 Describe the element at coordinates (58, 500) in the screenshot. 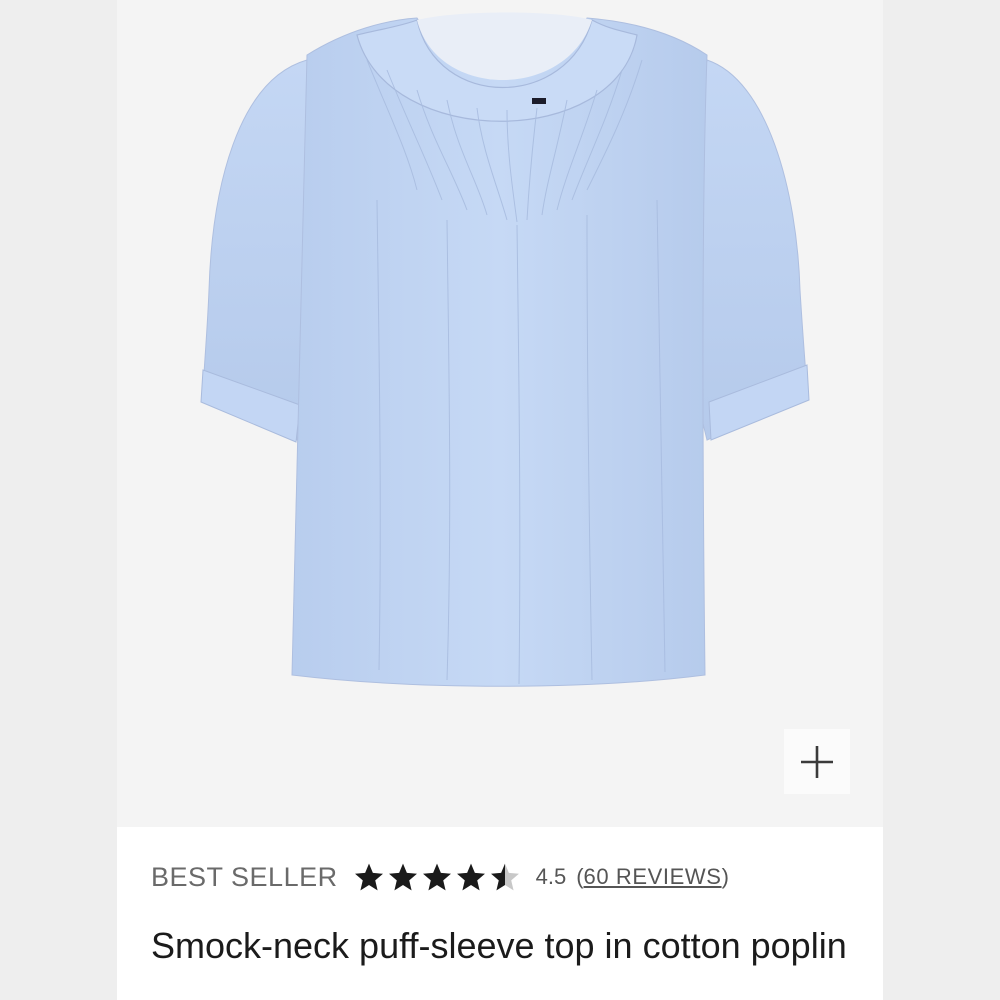

I see `left-margin` at that location.